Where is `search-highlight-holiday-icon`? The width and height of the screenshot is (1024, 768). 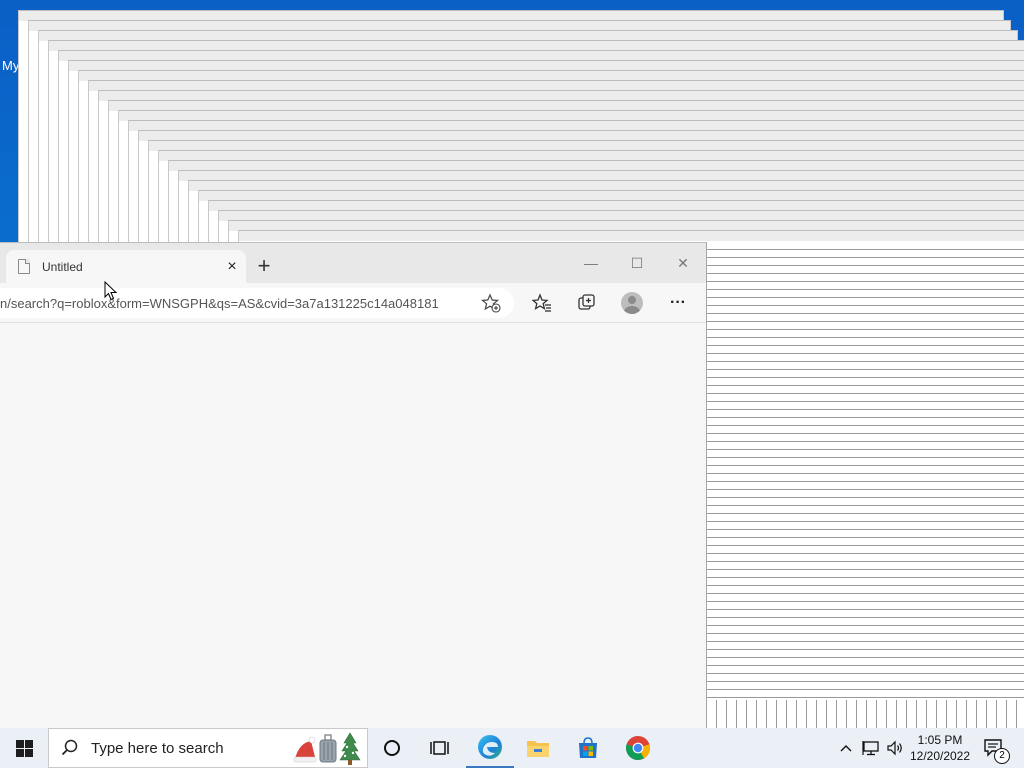
search-highlight-holiday-icon is located at coordinates (329, 749).